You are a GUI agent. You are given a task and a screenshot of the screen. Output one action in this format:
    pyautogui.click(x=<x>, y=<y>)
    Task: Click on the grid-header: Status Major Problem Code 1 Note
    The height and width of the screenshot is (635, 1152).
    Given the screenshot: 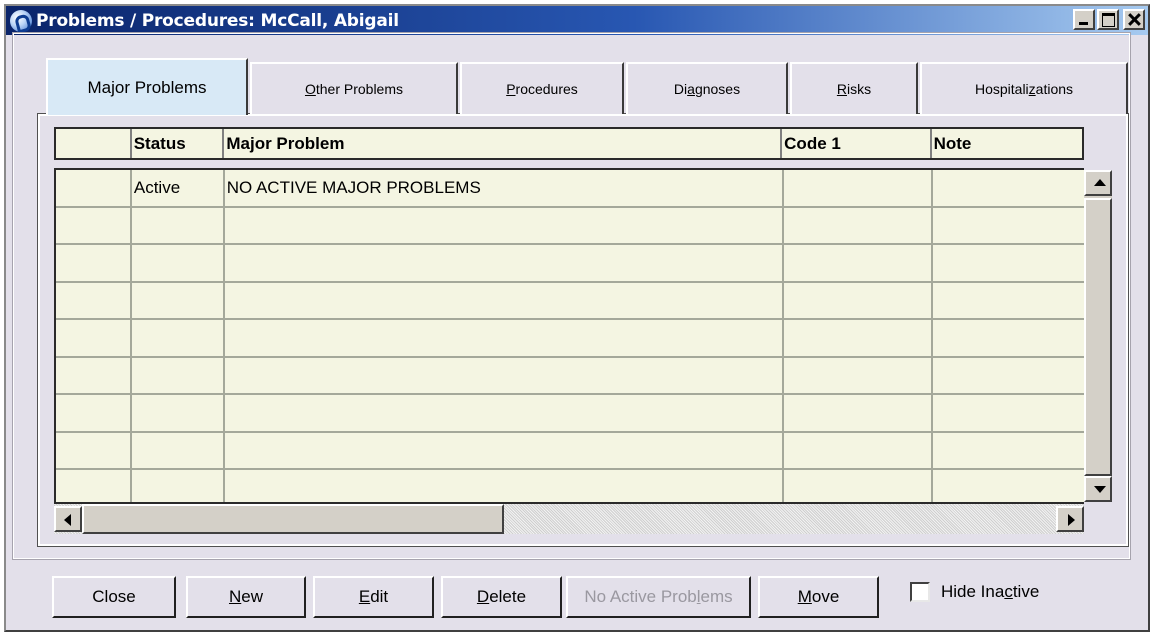 What is the action you would take?
    pyautogui.click(x=569, y=143)
    